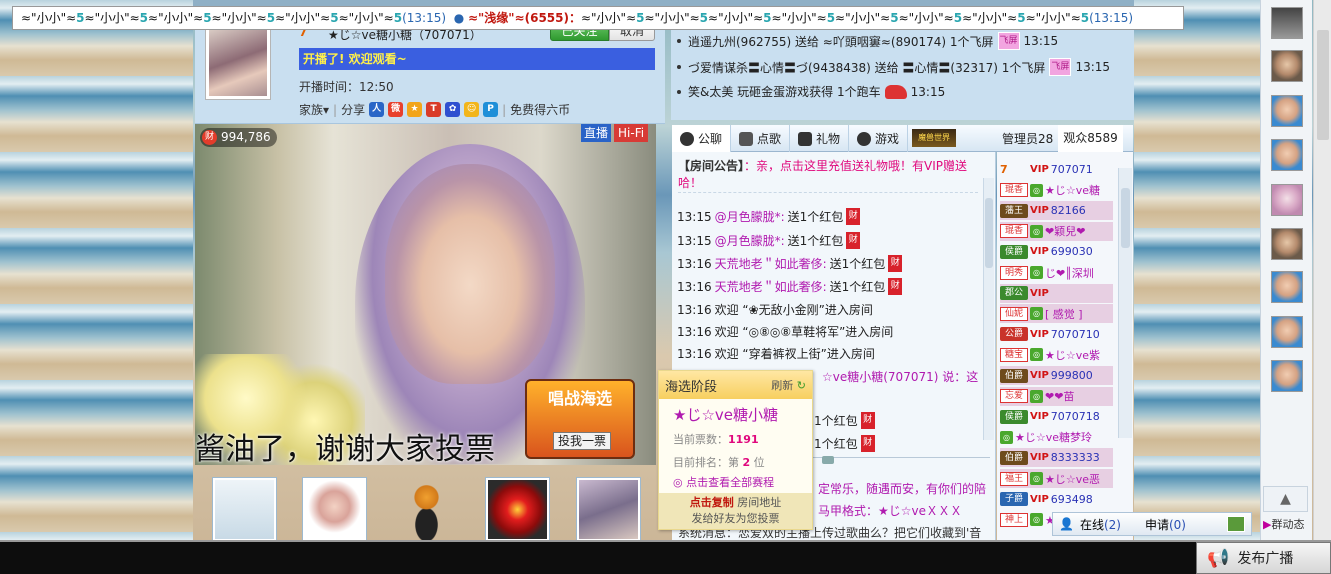  I want to click on publish-broadcast-button: 📢 发布广播, so click(1263, 558).